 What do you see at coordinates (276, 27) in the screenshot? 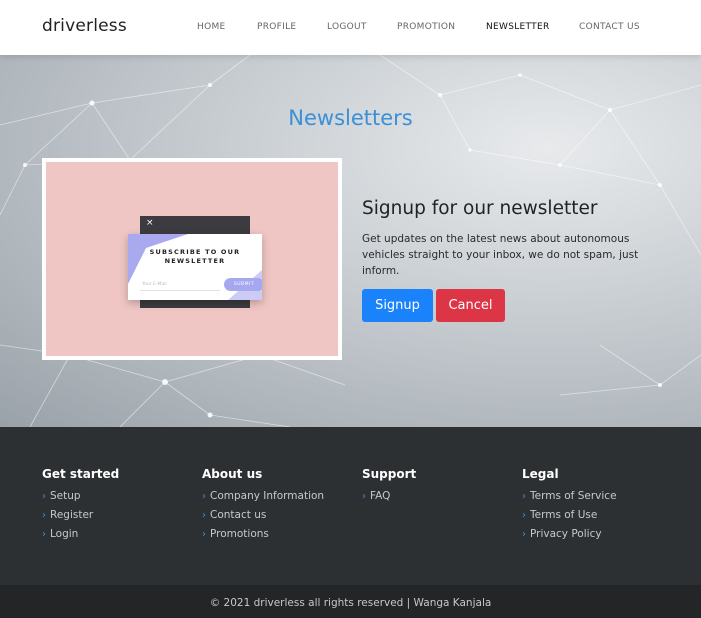
I see `nav-profile: PROFILE` at bounding box center [276, 27].